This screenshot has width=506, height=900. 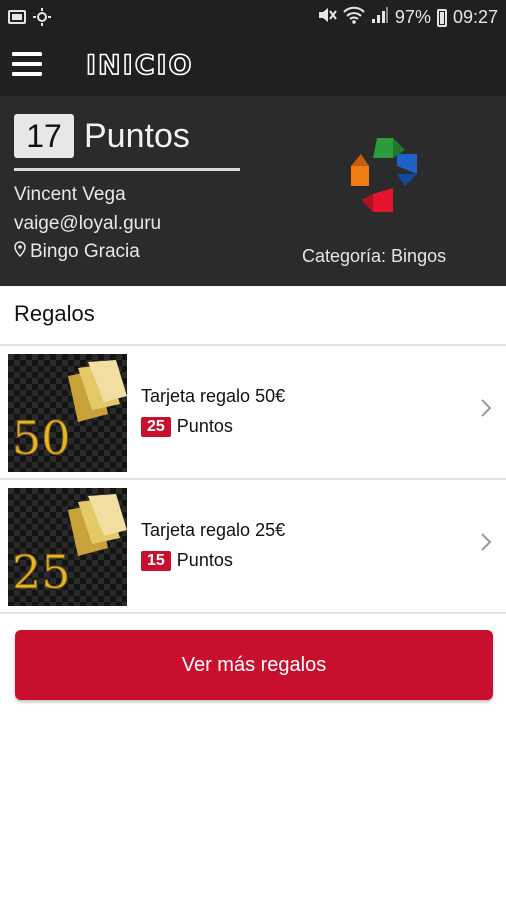 I want to click on reward-cost: 25 Puntos, so click(x=187, y=426).